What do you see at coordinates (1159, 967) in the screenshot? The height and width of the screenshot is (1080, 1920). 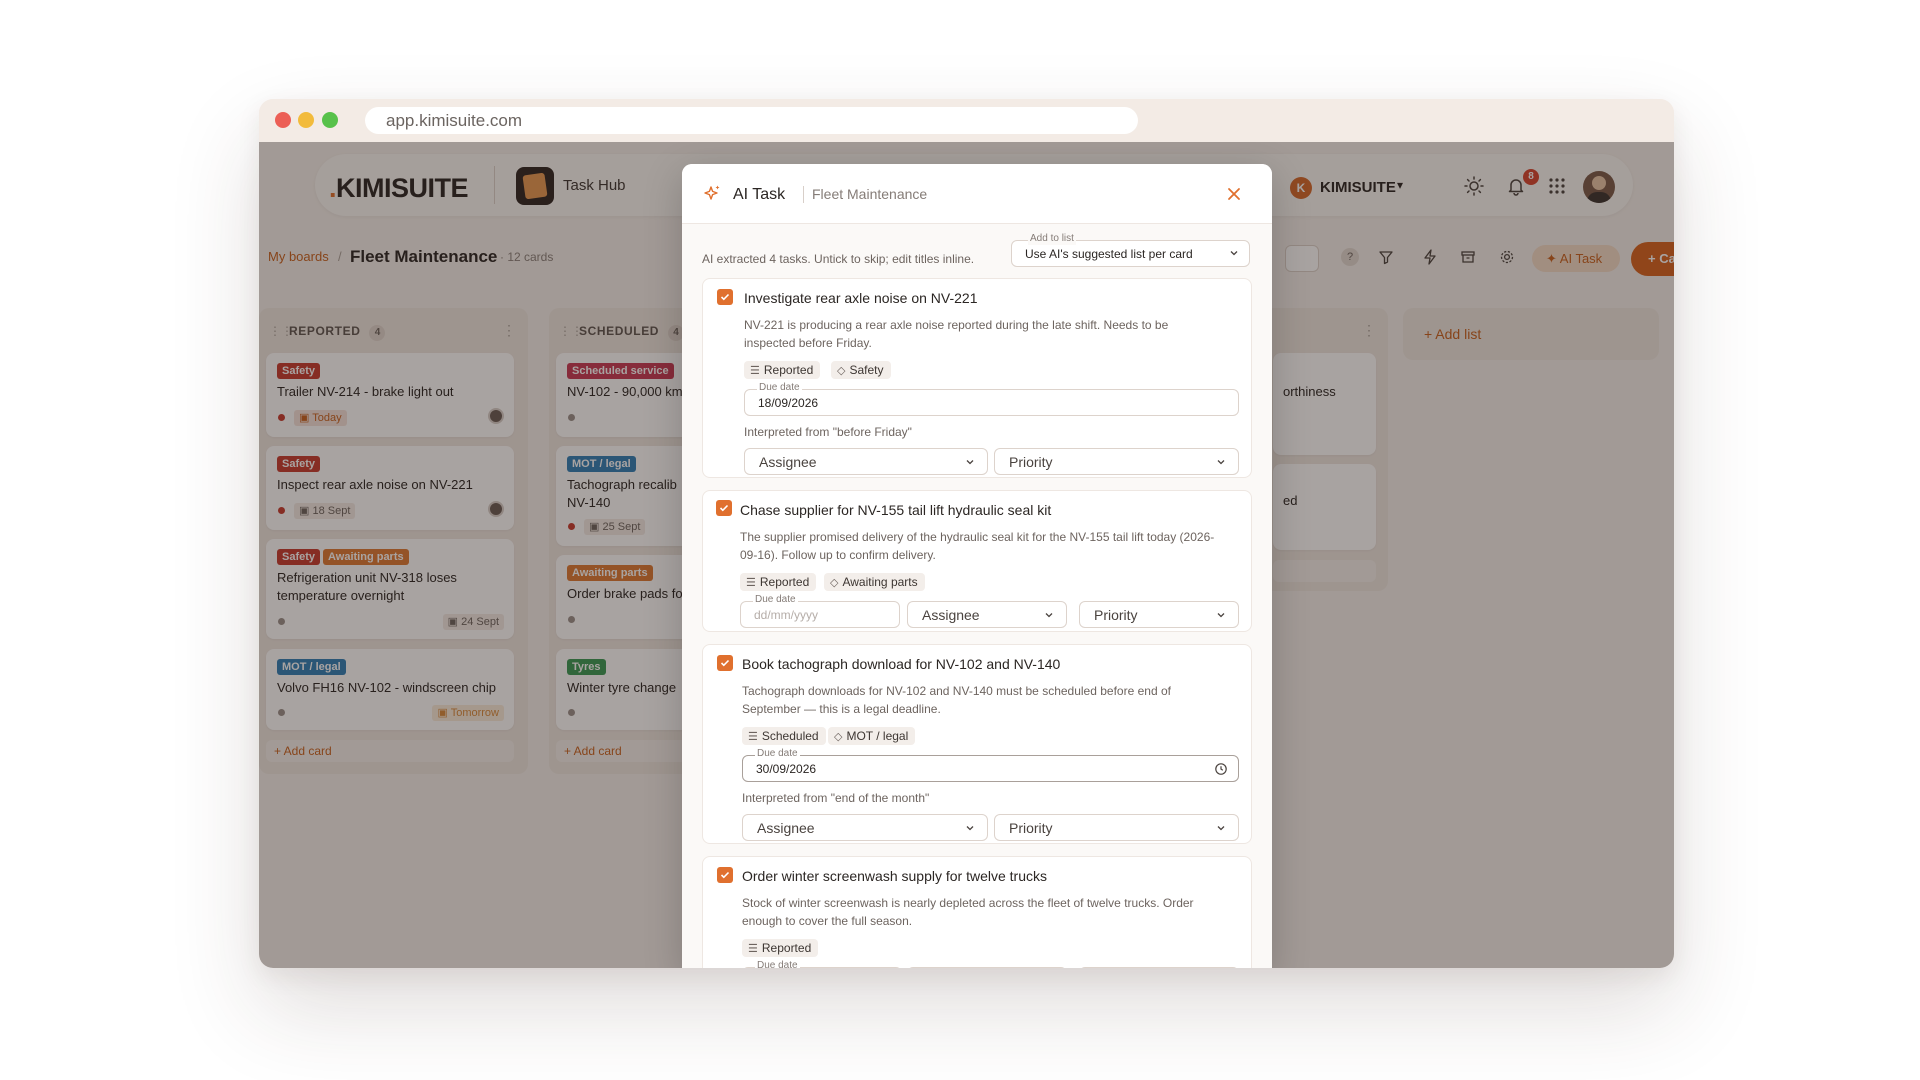 I see `priority-dropdown` at bounding box center [1159, 967].